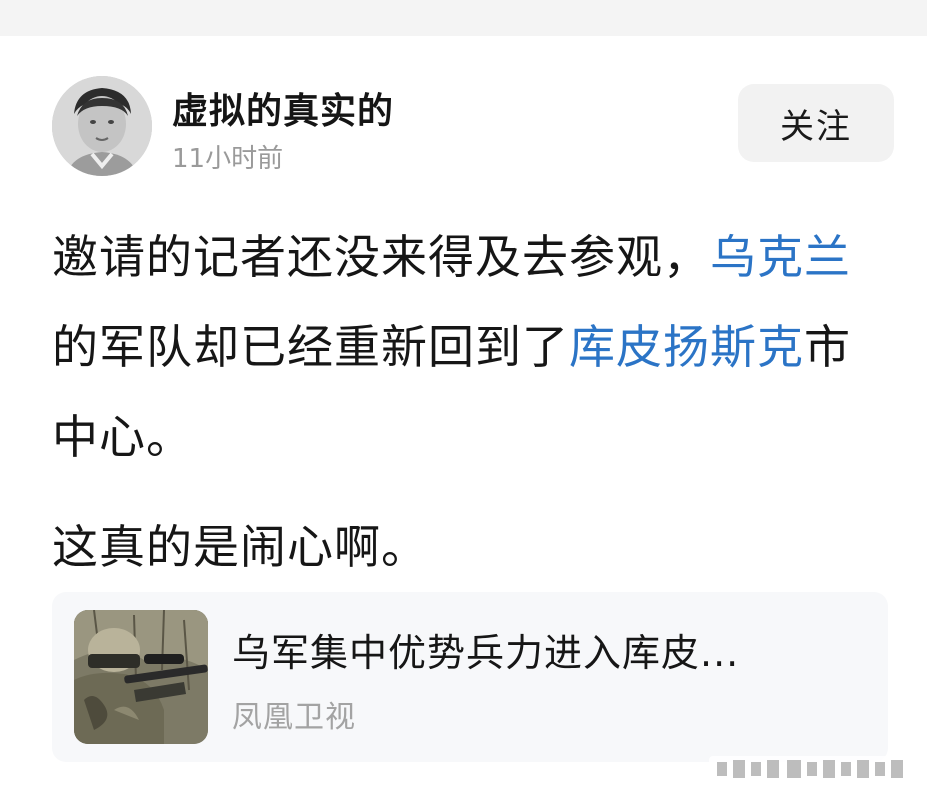  What do you see at coordinates (473, 126) in the screenshot?
I see `post-header: 虚拟的真实的 11小时前 关注` at bounding box center [473, 126].